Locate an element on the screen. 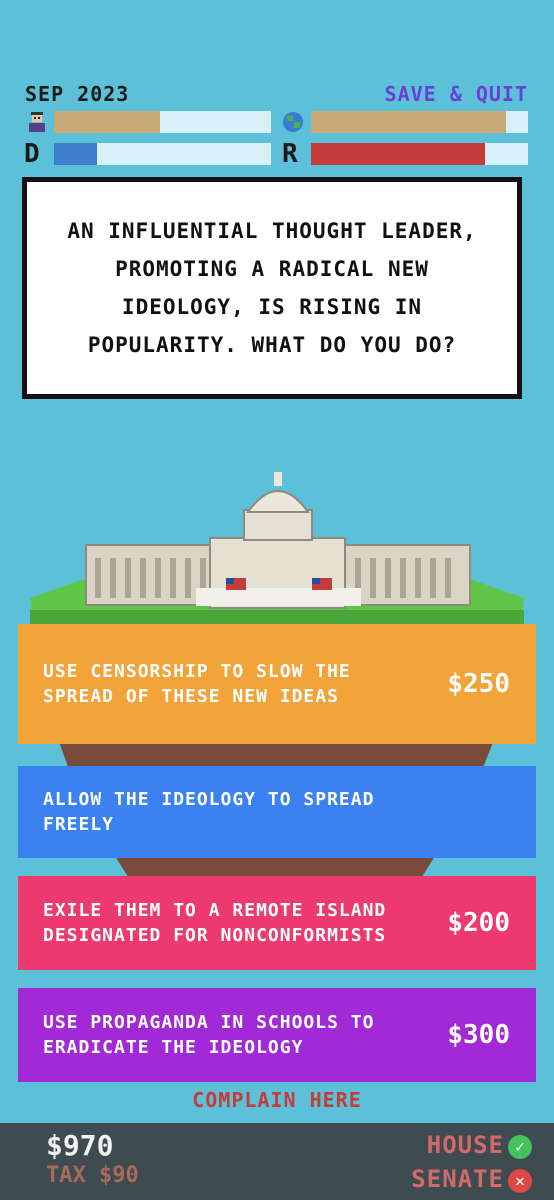  democrat-bar is located at coordinates (162, 154).